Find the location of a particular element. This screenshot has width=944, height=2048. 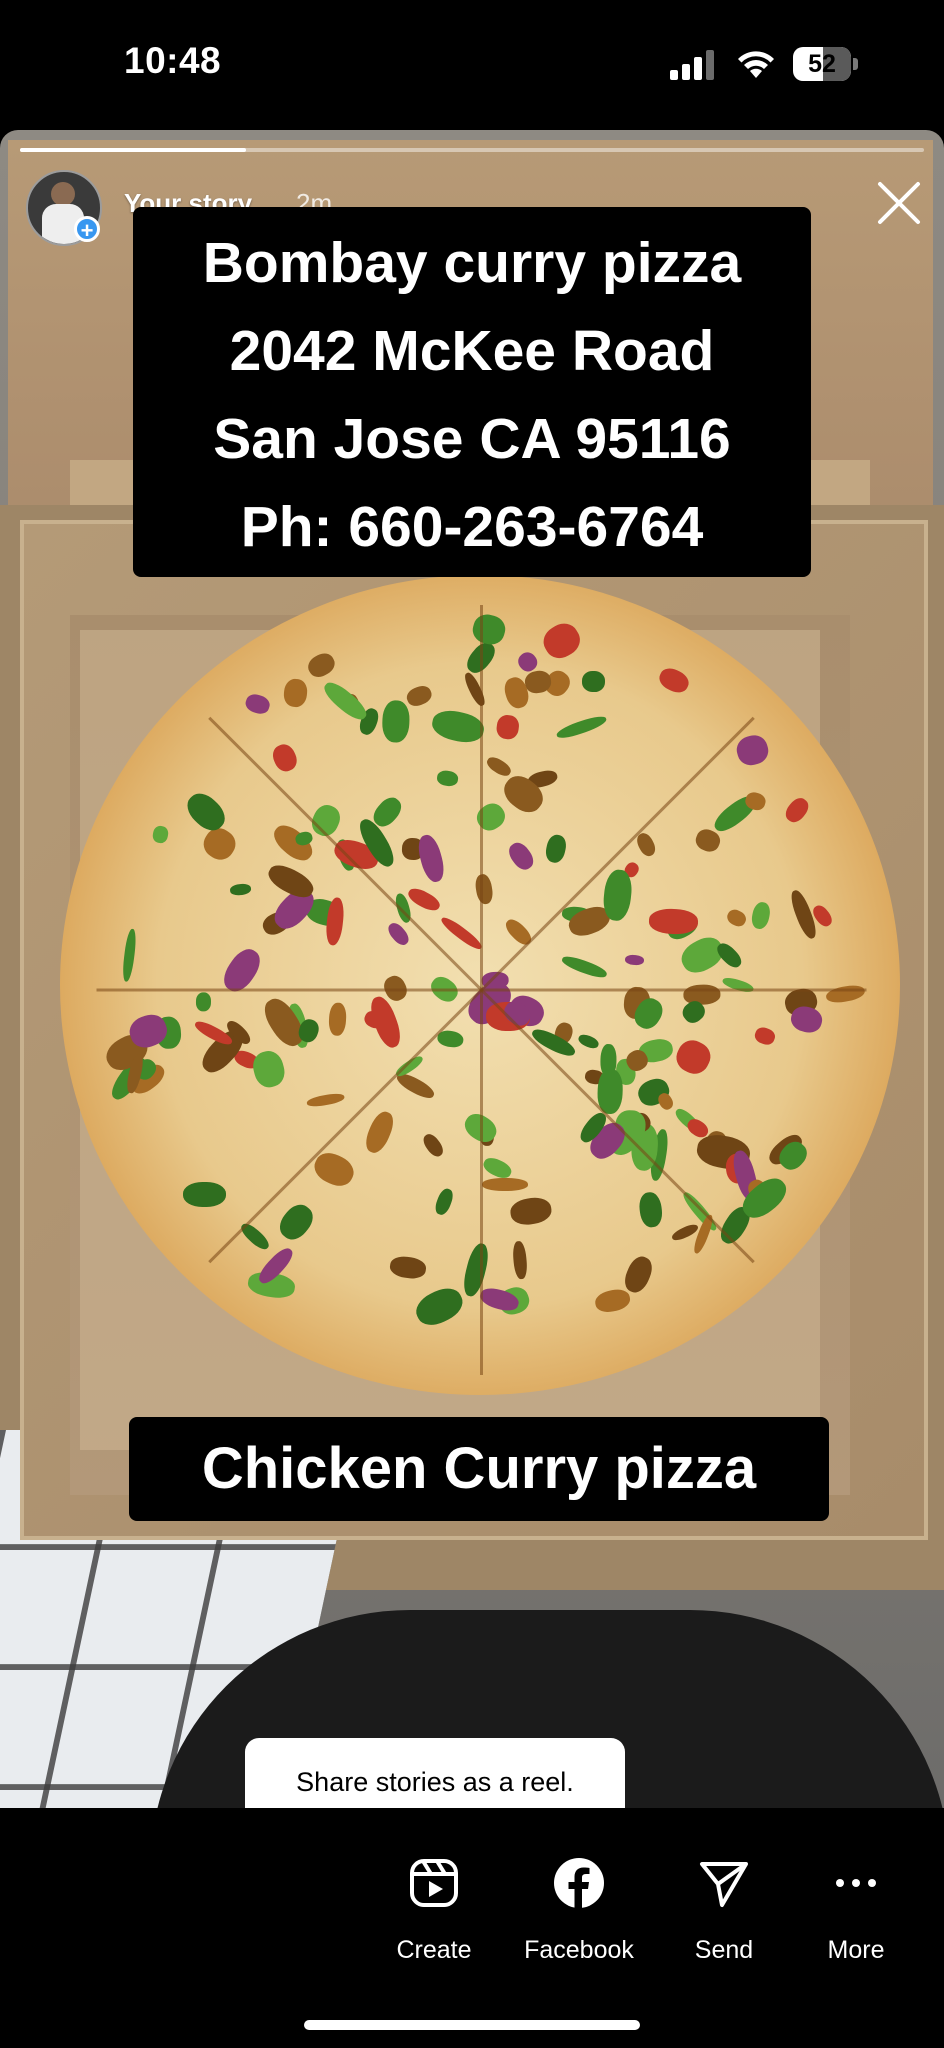

clock: 10:48 is located at coordinates (173, 60).